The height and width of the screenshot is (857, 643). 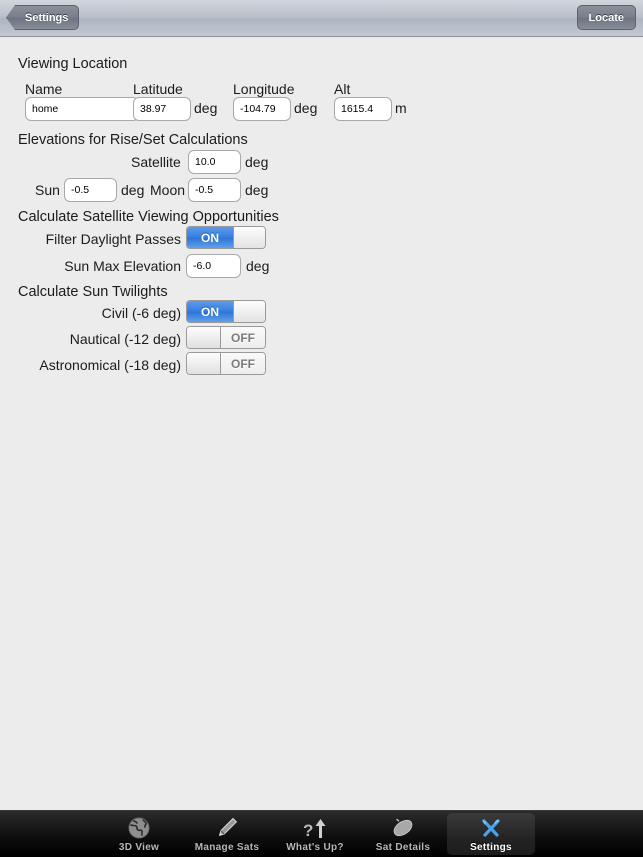 What do you see at coordinates (491, 847) in the screenshot?
I see `tab-settings-label: Settings` at bounding box center [491, 847].